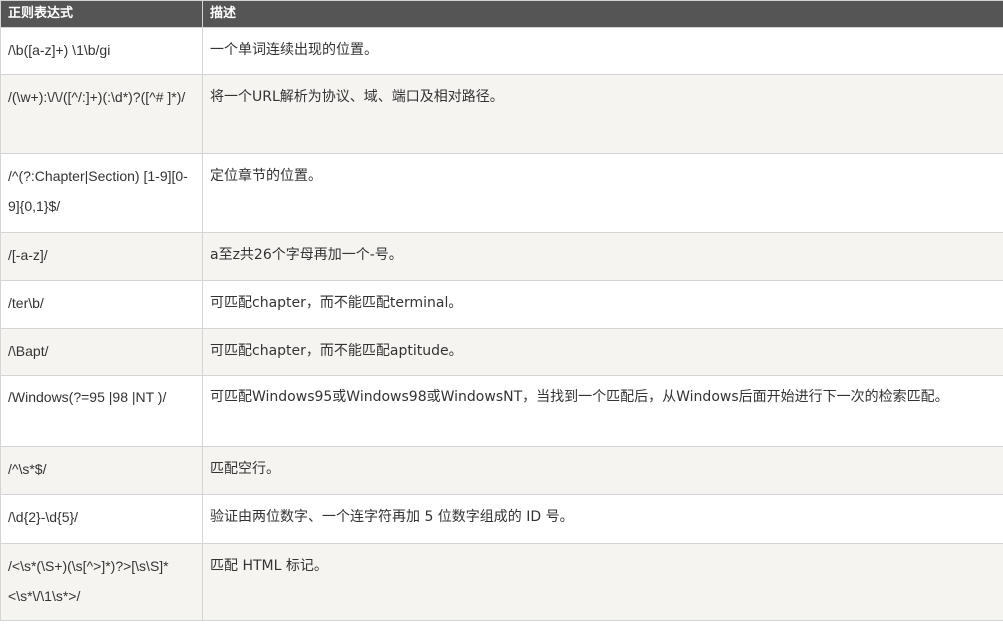  I want to click on table-row: /ter\b/ 可匹配chapter，而不能匹配terminal。, so click(501, 304).